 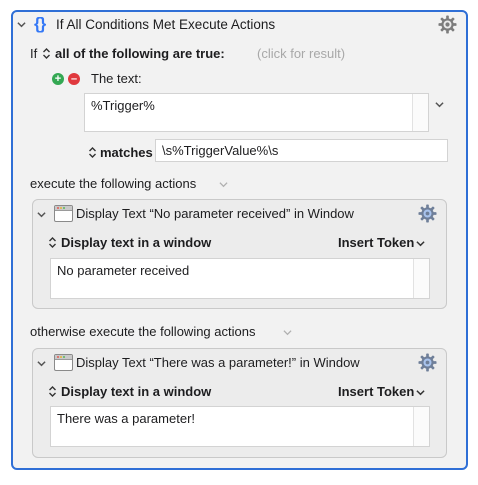 I want to click on remove-condition-button: –, so click(x=74, y=79).